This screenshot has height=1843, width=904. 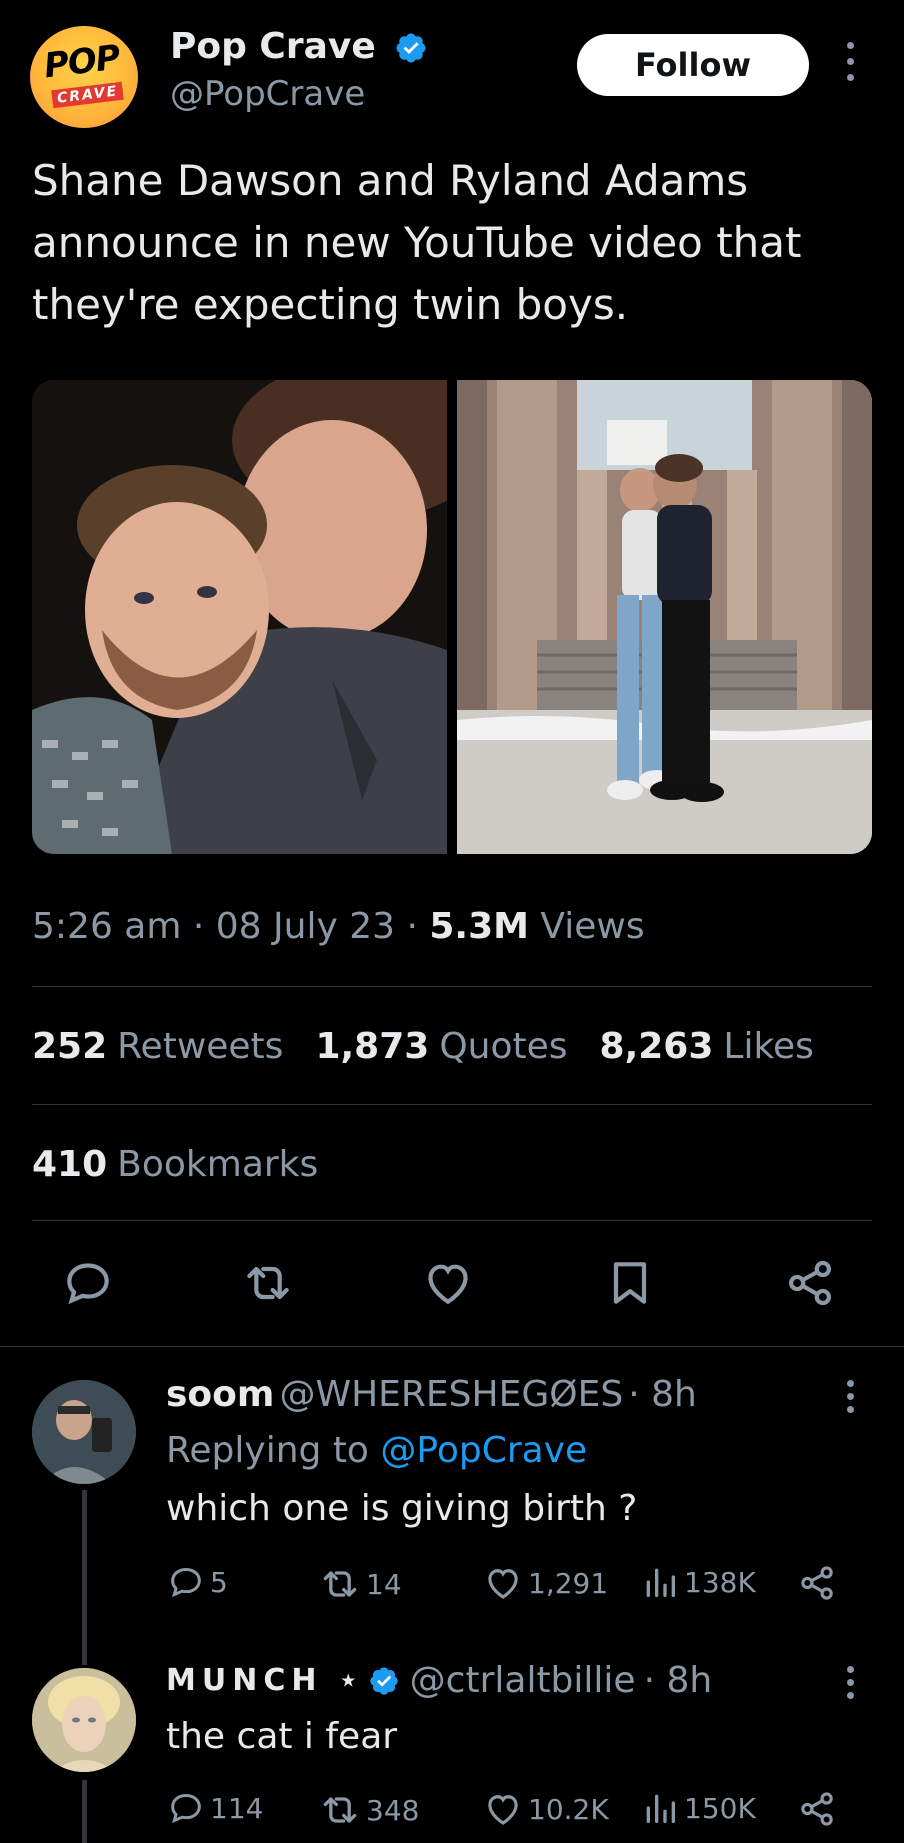 I want to click on logo-text-crave: CRAVE, so click(x=88, y=95).